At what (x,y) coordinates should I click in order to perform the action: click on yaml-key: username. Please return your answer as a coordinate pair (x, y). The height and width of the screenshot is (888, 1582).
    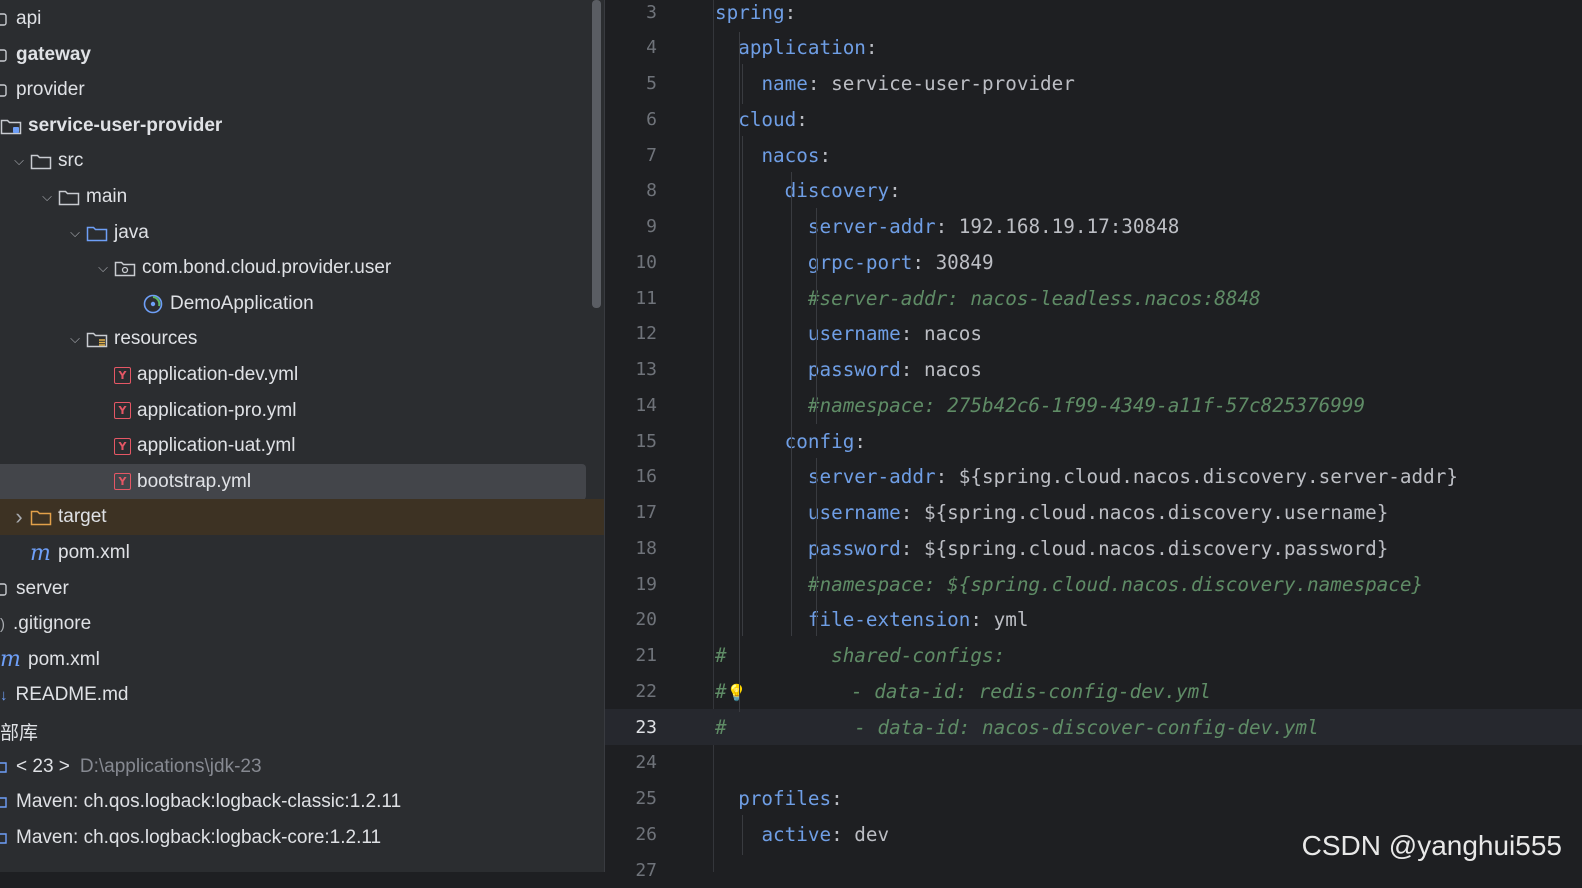
    Looking at the image, I should click on (854, 512).